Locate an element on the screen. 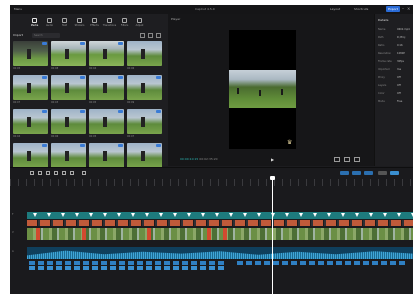 Image resolution: width=413 pixels, height=294 pixels. media-tool-media: Media is located at coordinates (34, 22).